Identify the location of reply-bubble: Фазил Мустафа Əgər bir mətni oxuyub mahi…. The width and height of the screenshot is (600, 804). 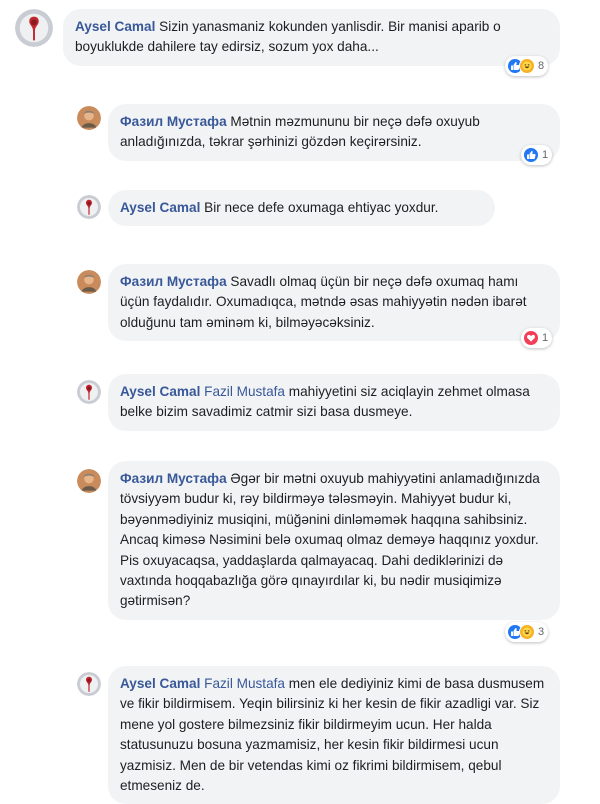
(334, 540).